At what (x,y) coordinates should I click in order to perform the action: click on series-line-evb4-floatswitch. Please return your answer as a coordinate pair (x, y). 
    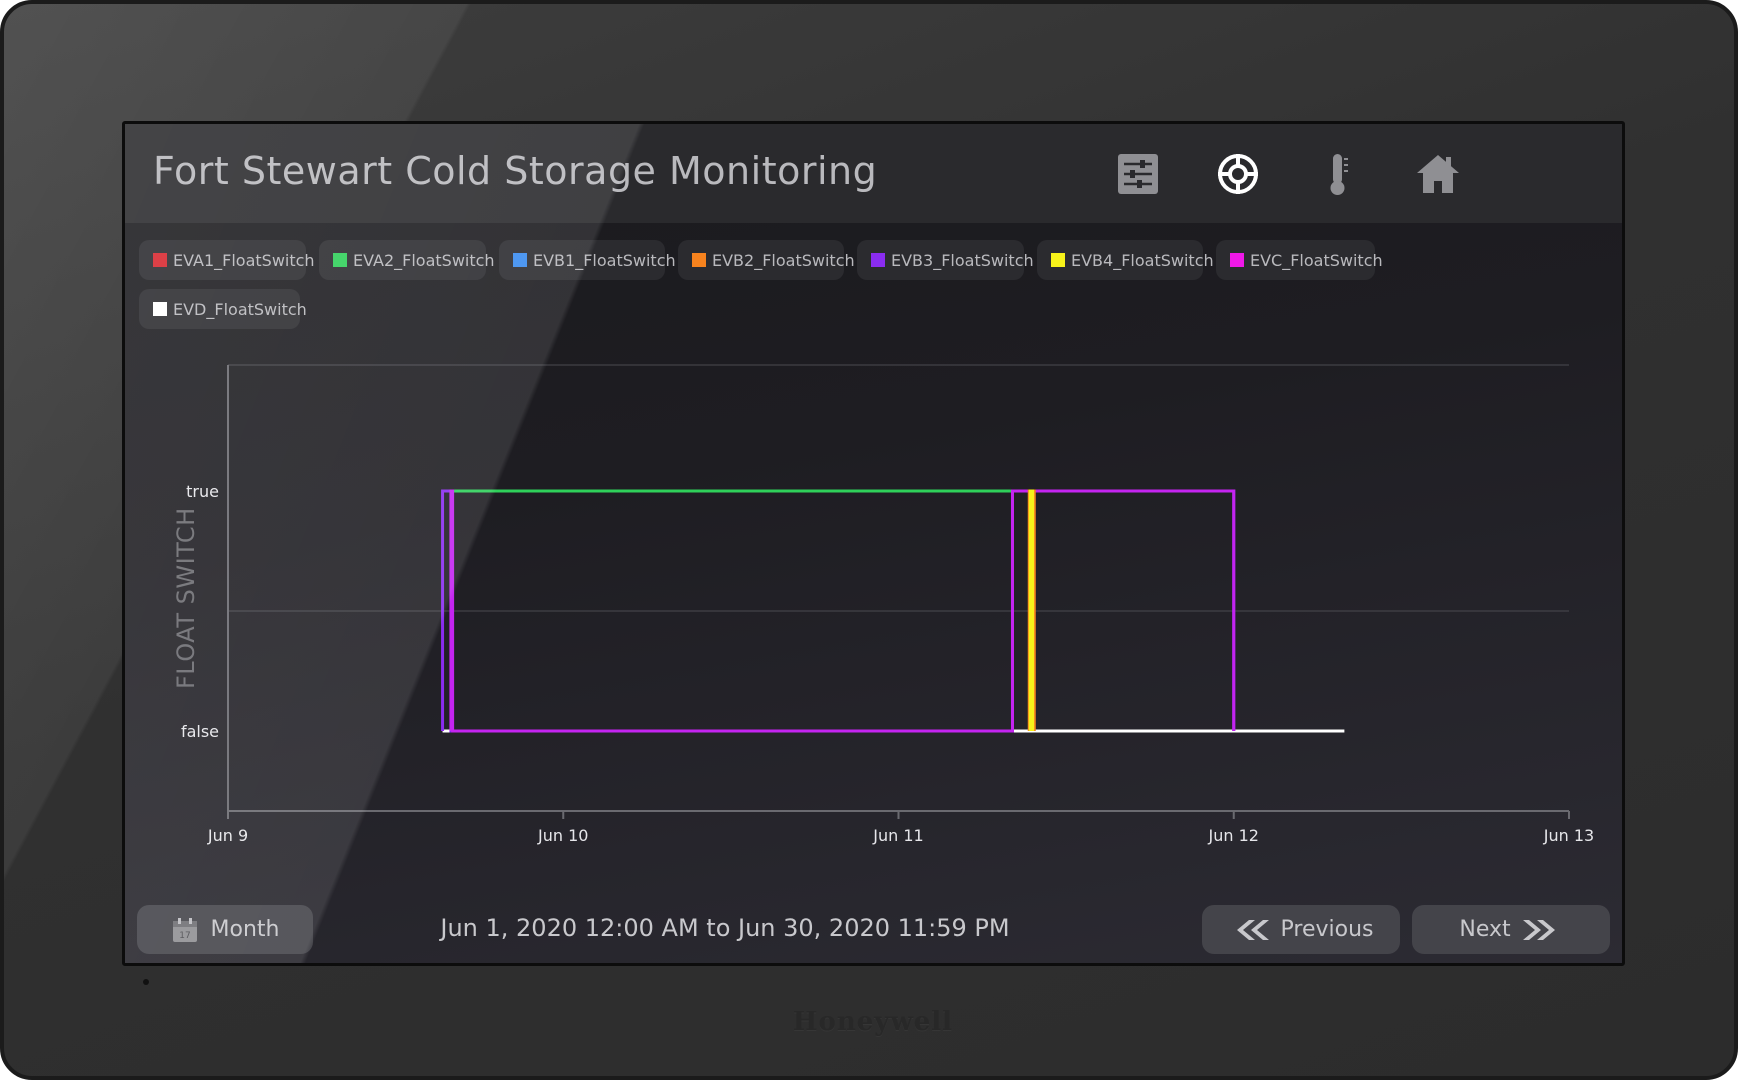
    Looking at the image, I should click on (1031, 610).